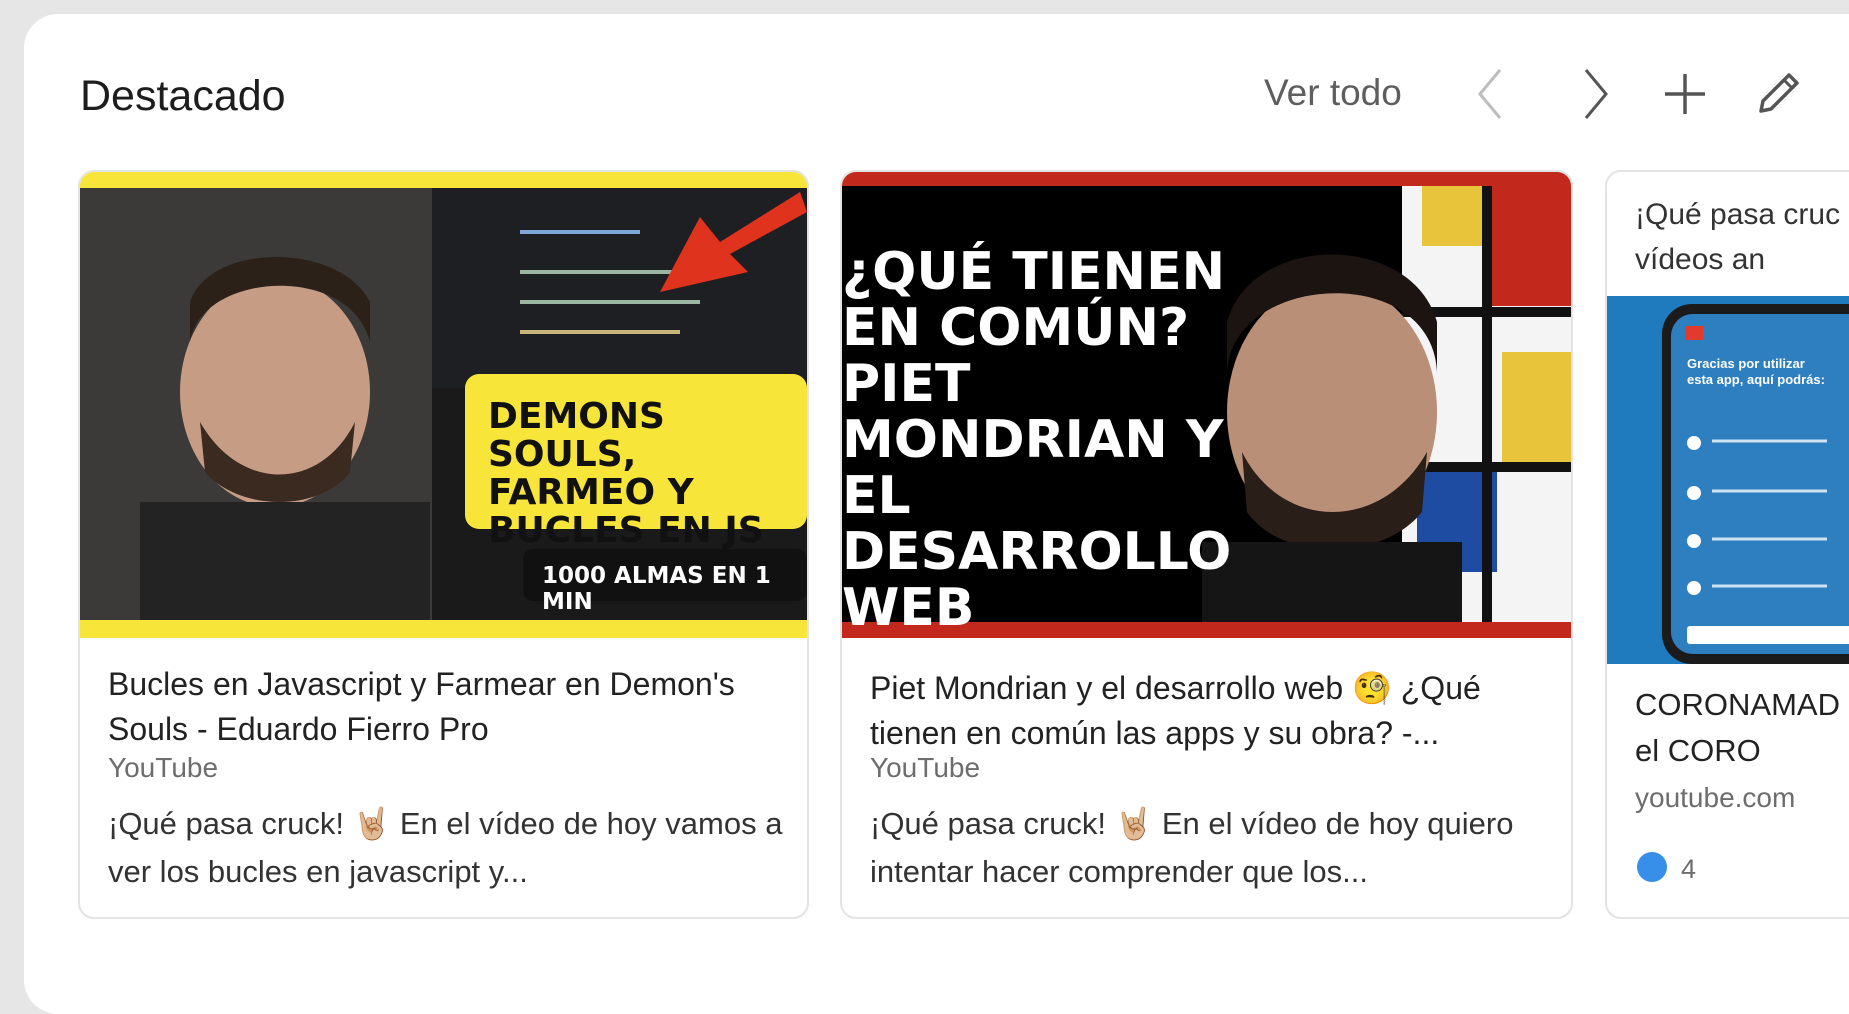 This screenshot has width=1849, height=1014. I want to click on card-title: CORONAMAD sobre el CORO, so click(1742, 728).